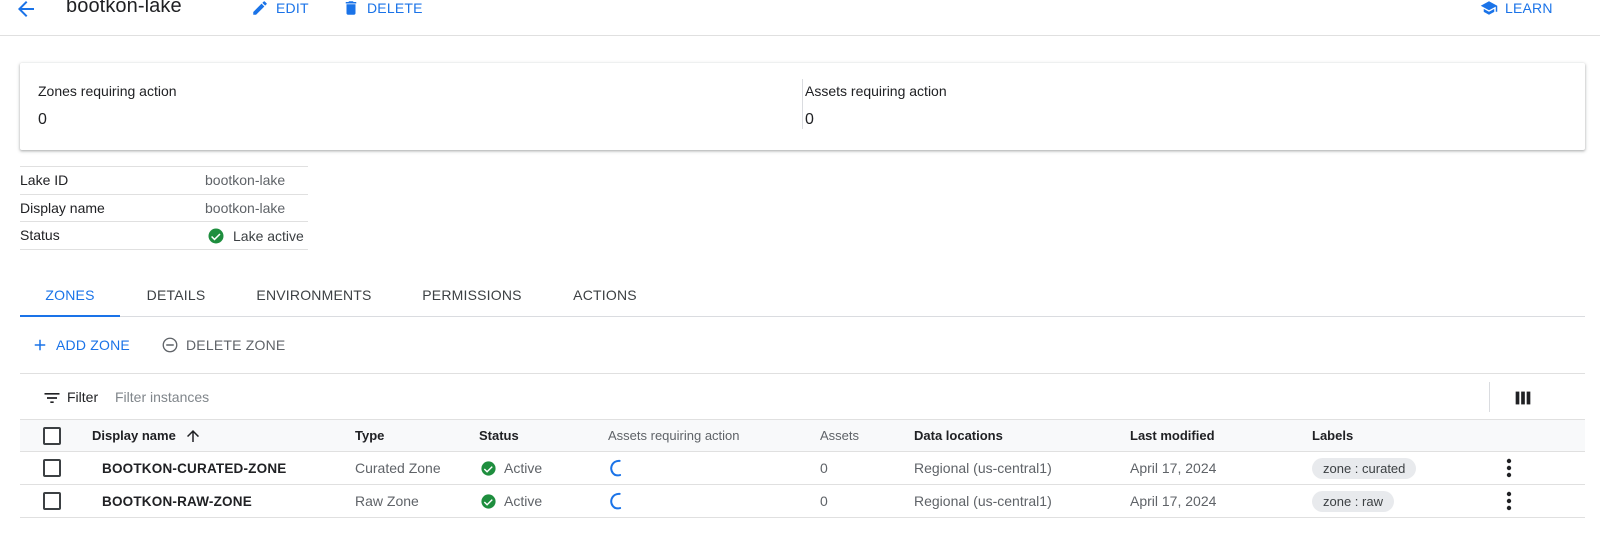 The width and height of the screenshot is (1600, 539). I want to click on graduation-cap-icon, so click(1489, 8).